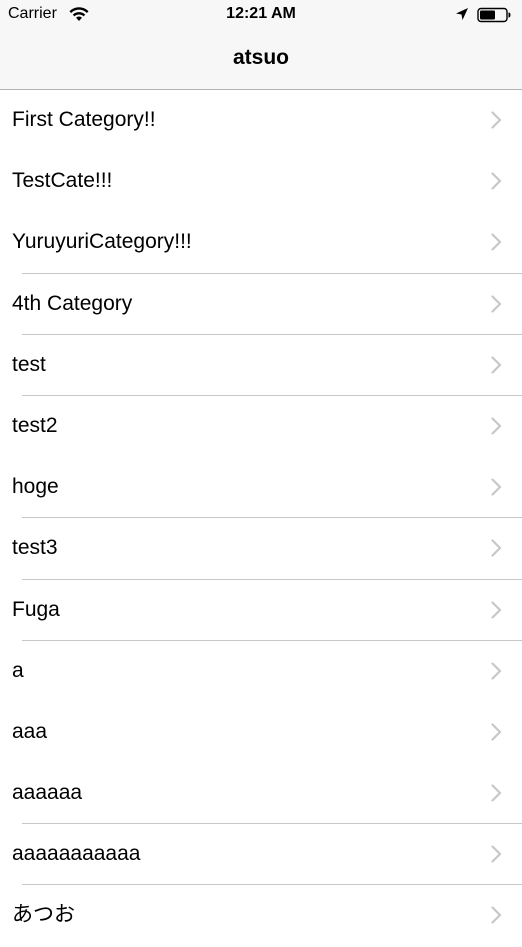  What do you see at coordinates (261, 243) in the screenshot?
I see `list-item: YuruyuriCategory!!!` at bounding box center [261, 243].